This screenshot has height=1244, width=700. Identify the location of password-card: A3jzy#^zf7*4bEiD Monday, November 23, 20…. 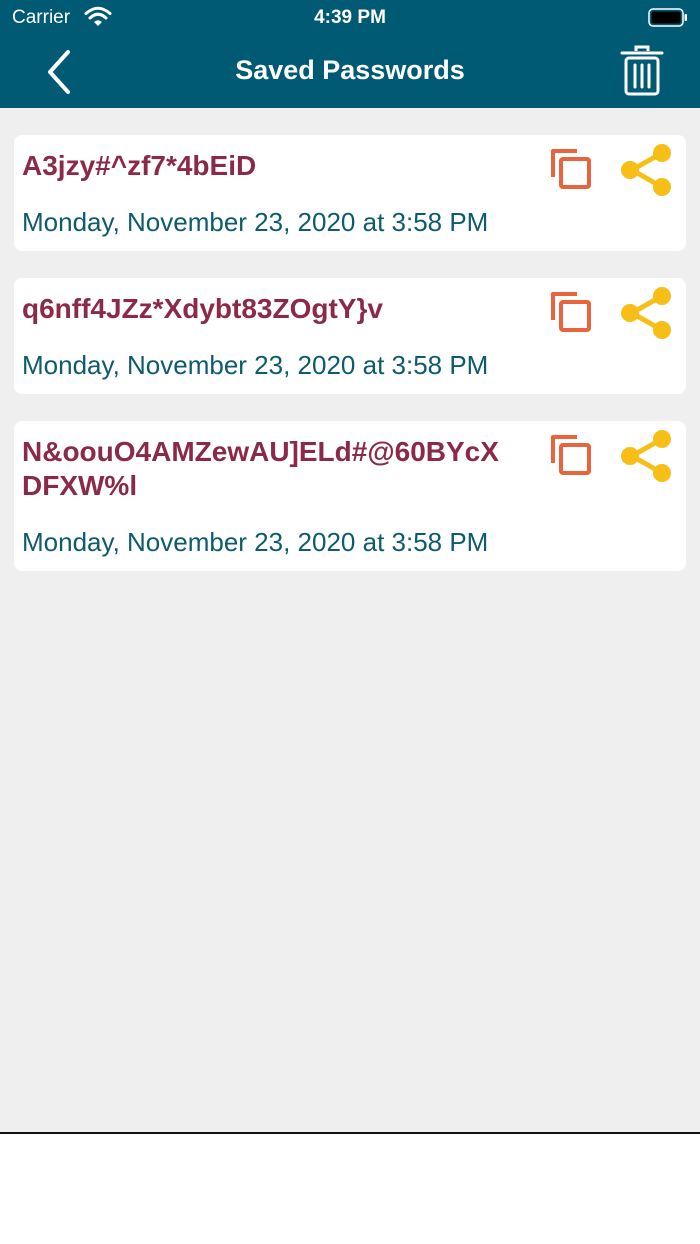
(350, 193).